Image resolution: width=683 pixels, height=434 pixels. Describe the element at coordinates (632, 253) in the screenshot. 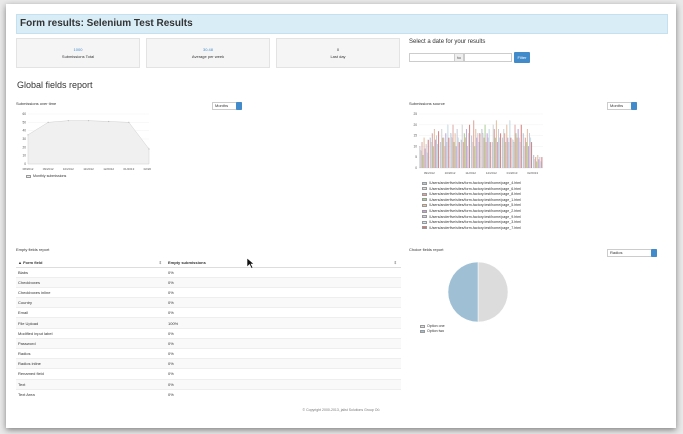

I see `choice-field-select: Radios` at that location.